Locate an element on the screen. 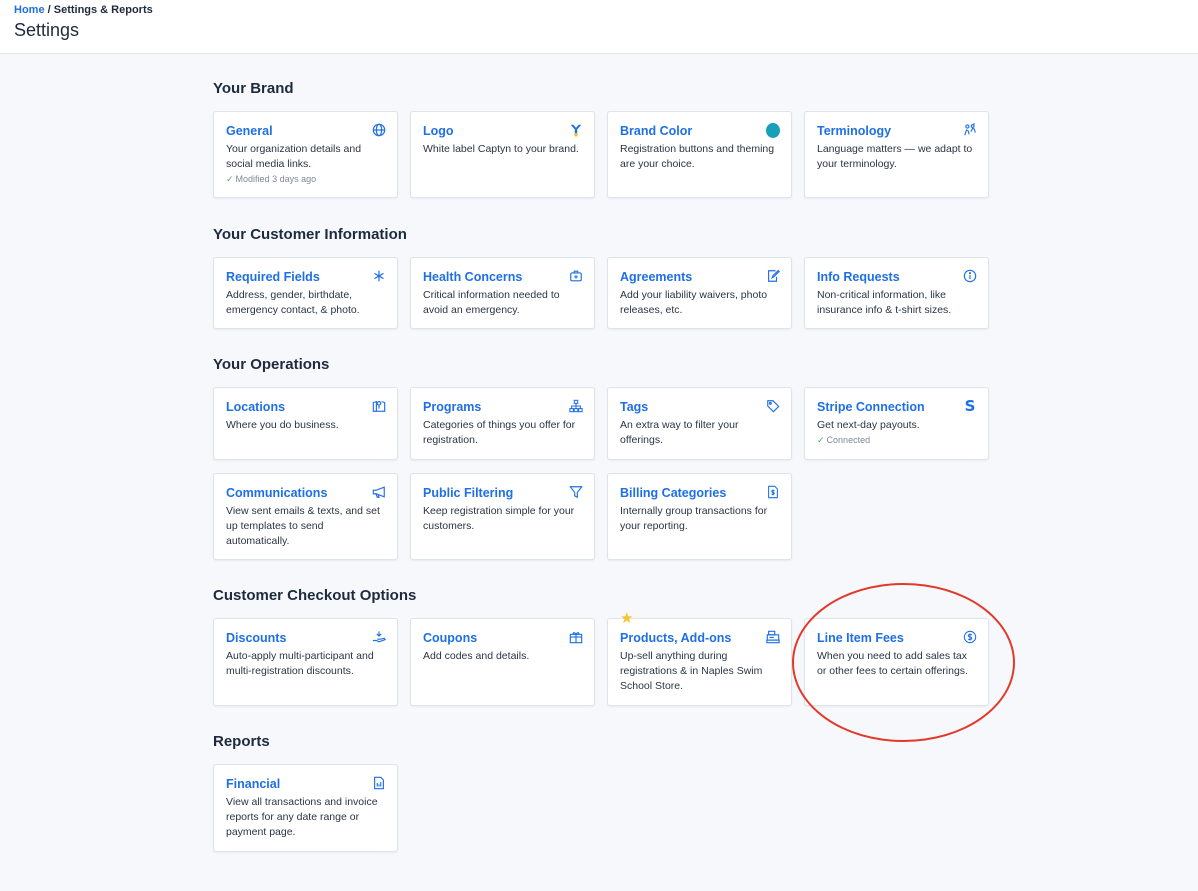 The image size is (1198, 891). medkit-icon is located at coordinates (576, 276).